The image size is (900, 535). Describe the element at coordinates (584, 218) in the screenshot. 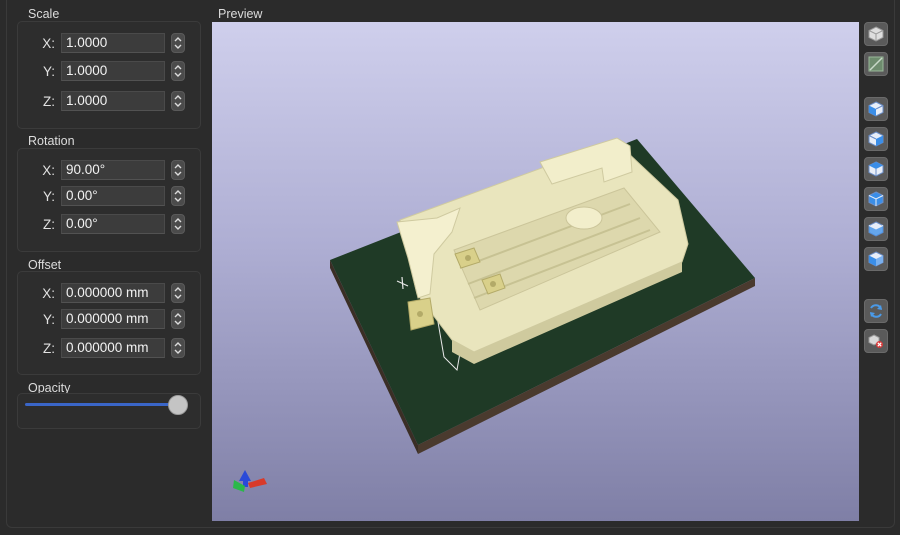

I see `battery-holder-boss` at that location.